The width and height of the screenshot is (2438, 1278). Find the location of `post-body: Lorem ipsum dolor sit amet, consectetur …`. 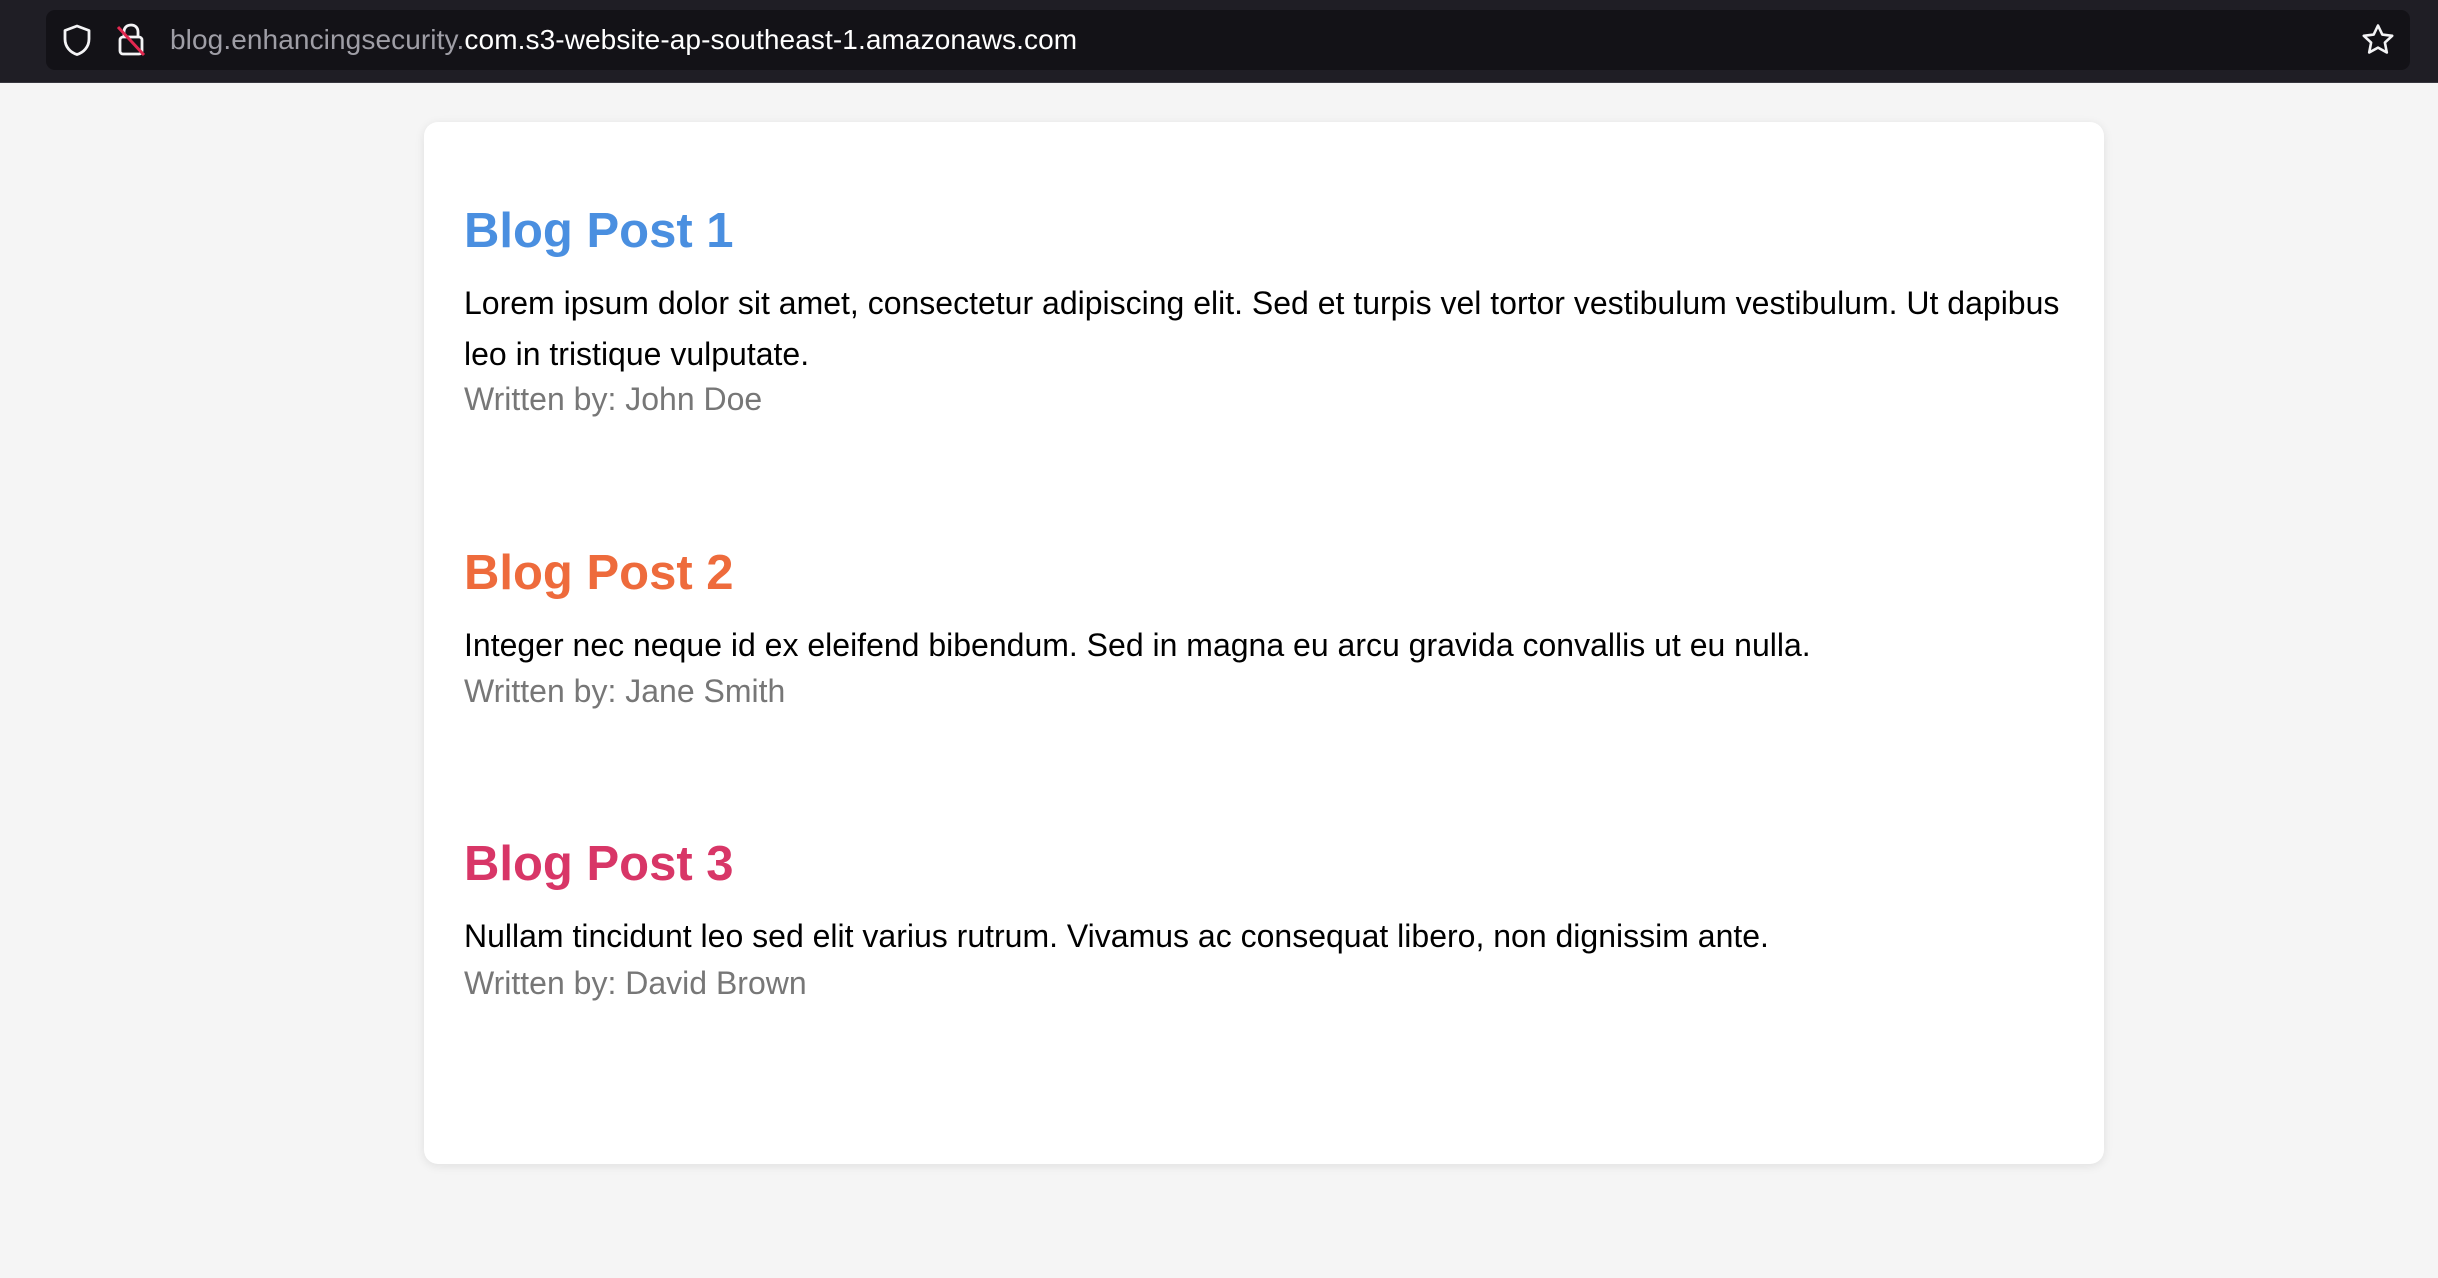

post-body: Lorem ipsum dolor sit amet, consectetur … is located at coordinates (1262, 328).